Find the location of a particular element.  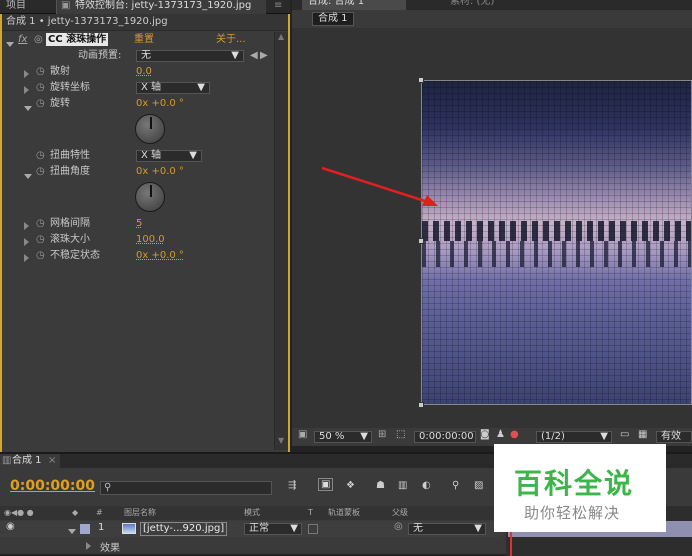

layer-mode-dropdown: 正常 ▼ is located at coordinates (273, 529).